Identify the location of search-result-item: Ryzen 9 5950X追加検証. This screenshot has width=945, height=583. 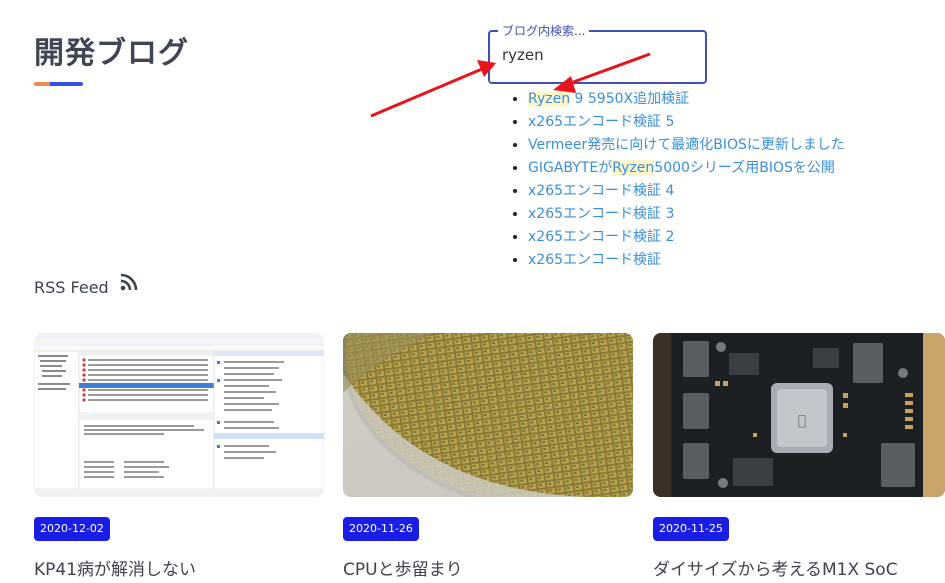
(686, 99).